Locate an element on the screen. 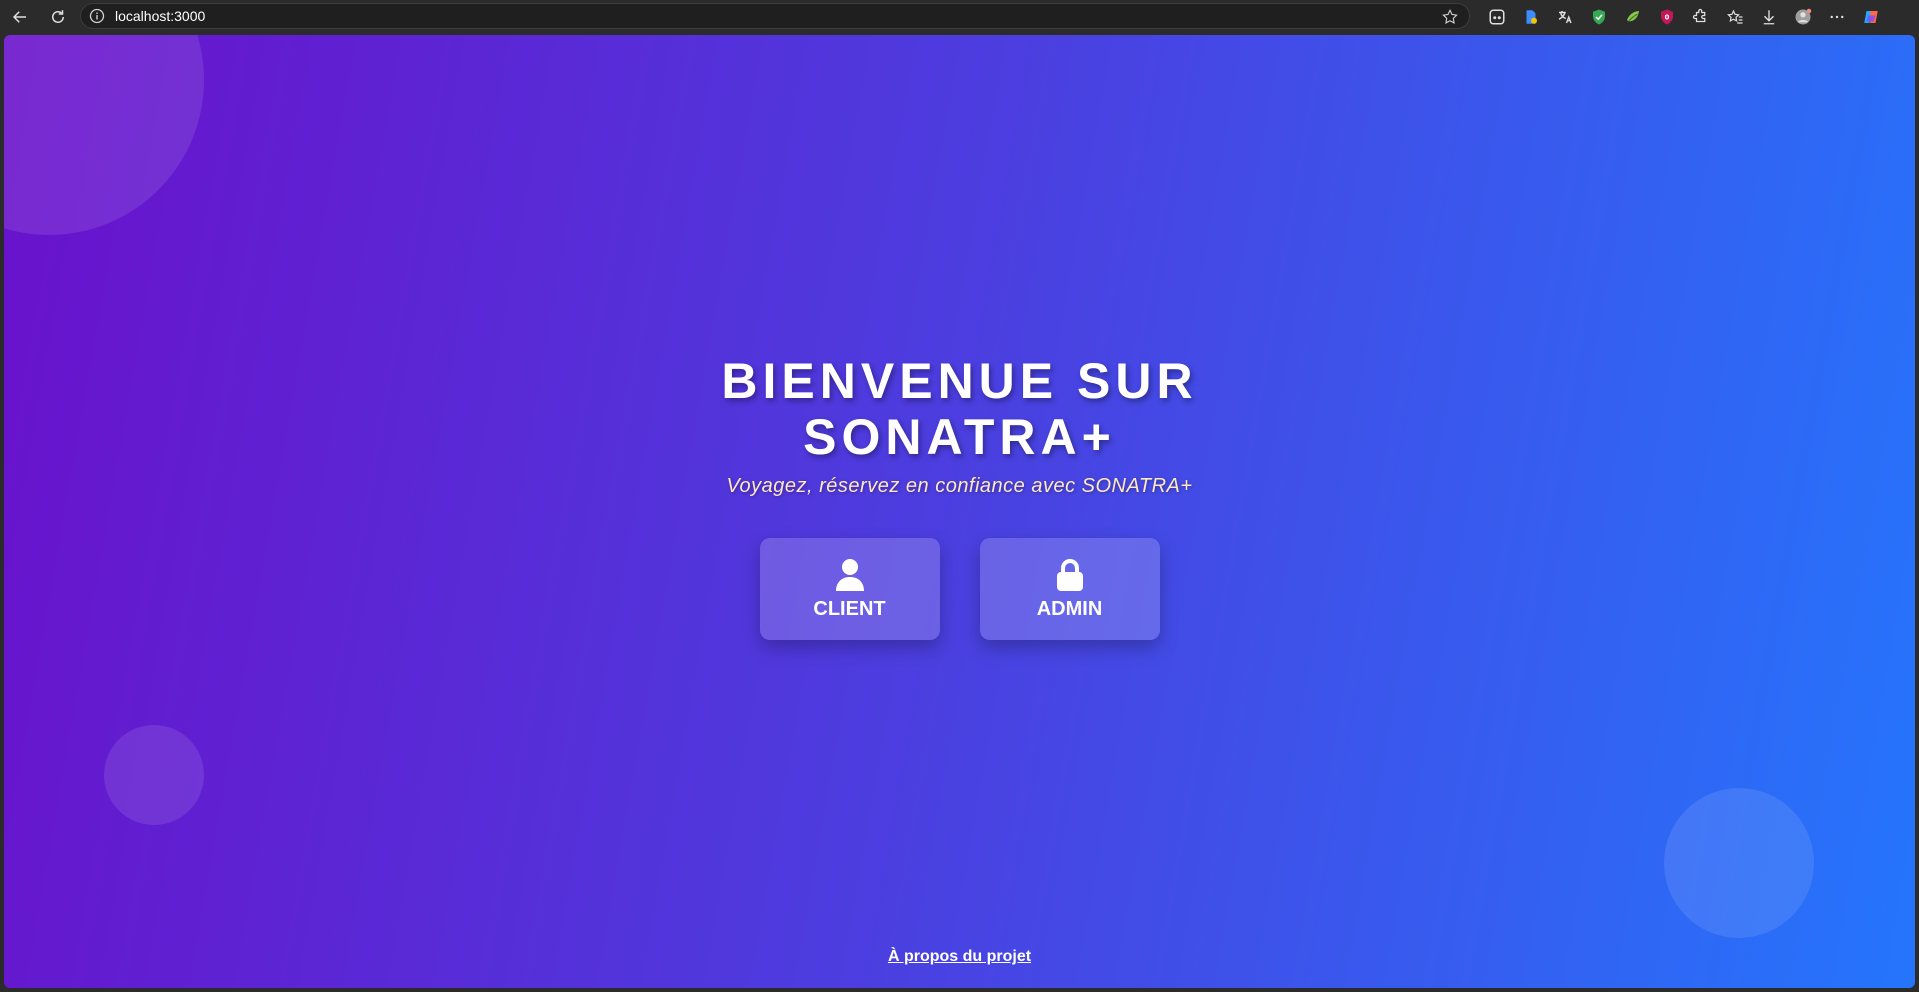  client-button-label: CLIENT is located at coordinates (849, 608).